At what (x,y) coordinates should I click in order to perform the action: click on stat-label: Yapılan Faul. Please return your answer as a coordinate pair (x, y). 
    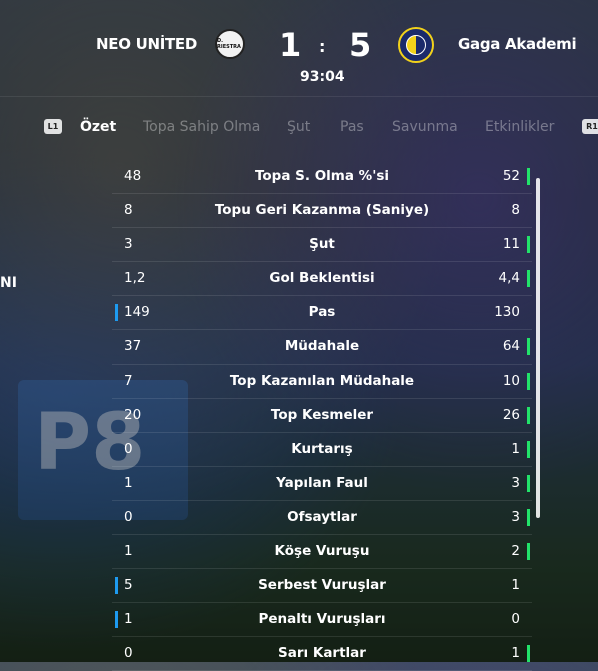
    Looking at the image, I should click on (322, 482).